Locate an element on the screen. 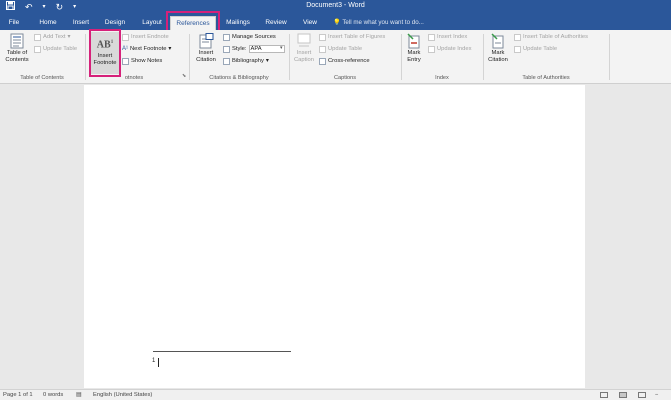 This screenshot has height=400, width=671. show-notes-button: Show Notes is located at coordinates (142, 61).